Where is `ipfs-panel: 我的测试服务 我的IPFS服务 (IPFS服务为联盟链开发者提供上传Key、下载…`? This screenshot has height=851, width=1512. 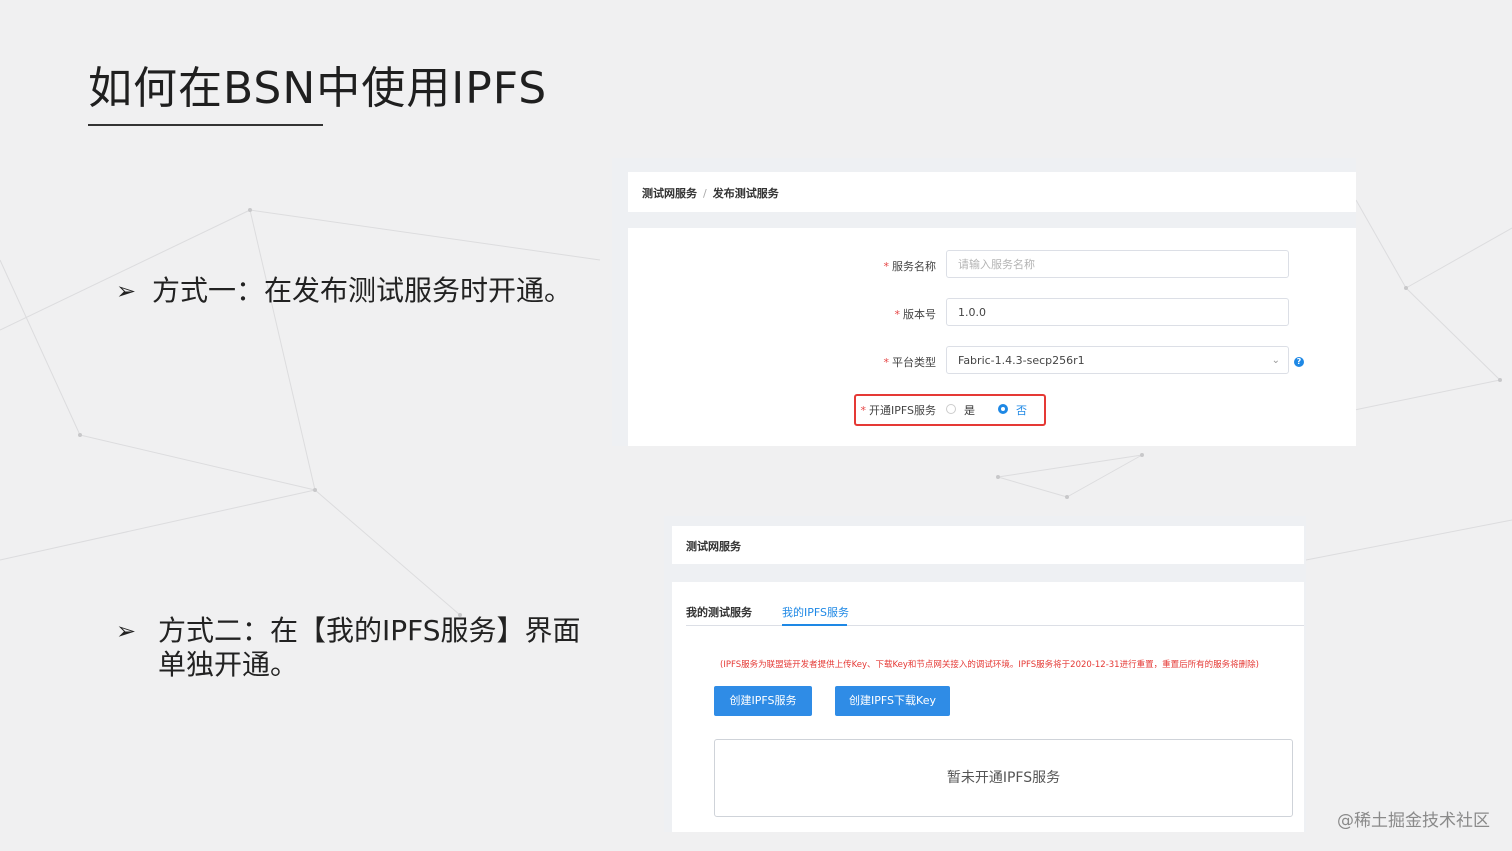 ipfs-panel: 我的测试服务 我的IPFS服务 (IPFS服务为联盟链开发者提供上传Key、下载… is located at coordinates (988, 707).